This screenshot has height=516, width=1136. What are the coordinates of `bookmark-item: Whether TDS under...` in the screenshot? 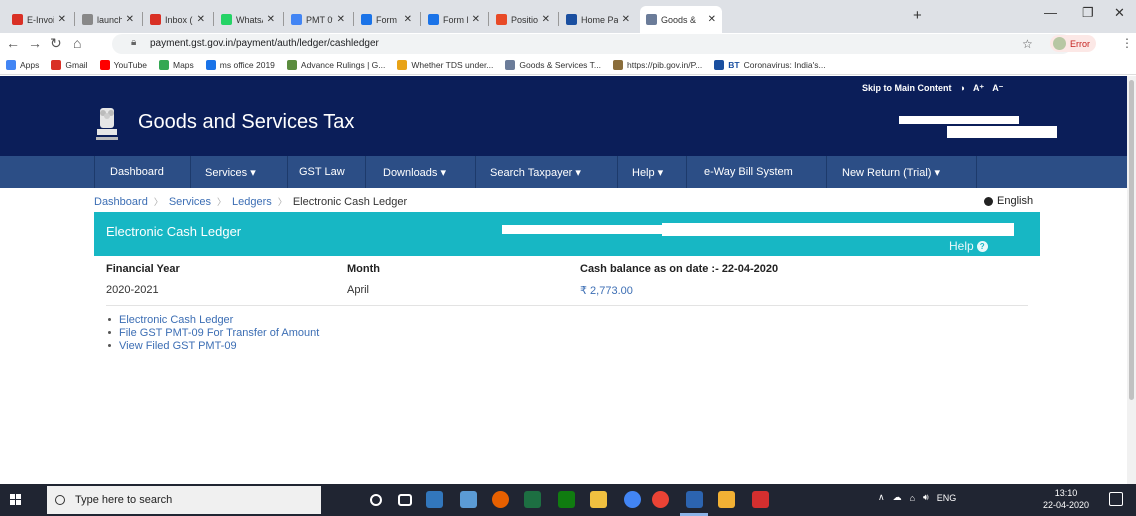 It's located at (445, 64).